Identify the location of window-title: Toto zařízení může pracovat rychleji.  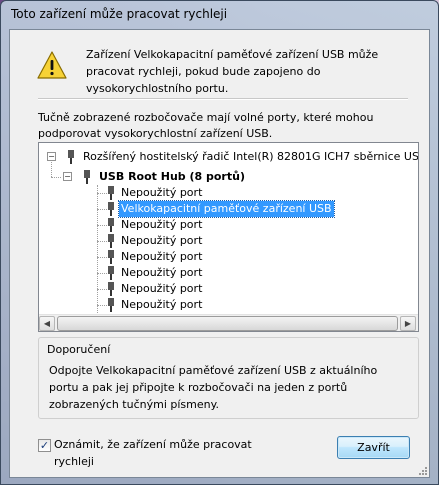
(119, 14).